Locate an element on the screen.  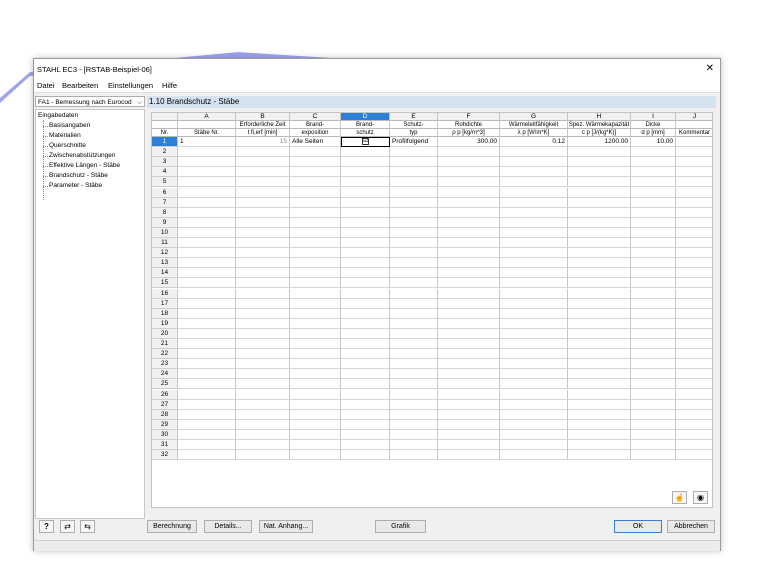
nav-root-input-data: Eingabedaten is located at coordinates (58, 115).